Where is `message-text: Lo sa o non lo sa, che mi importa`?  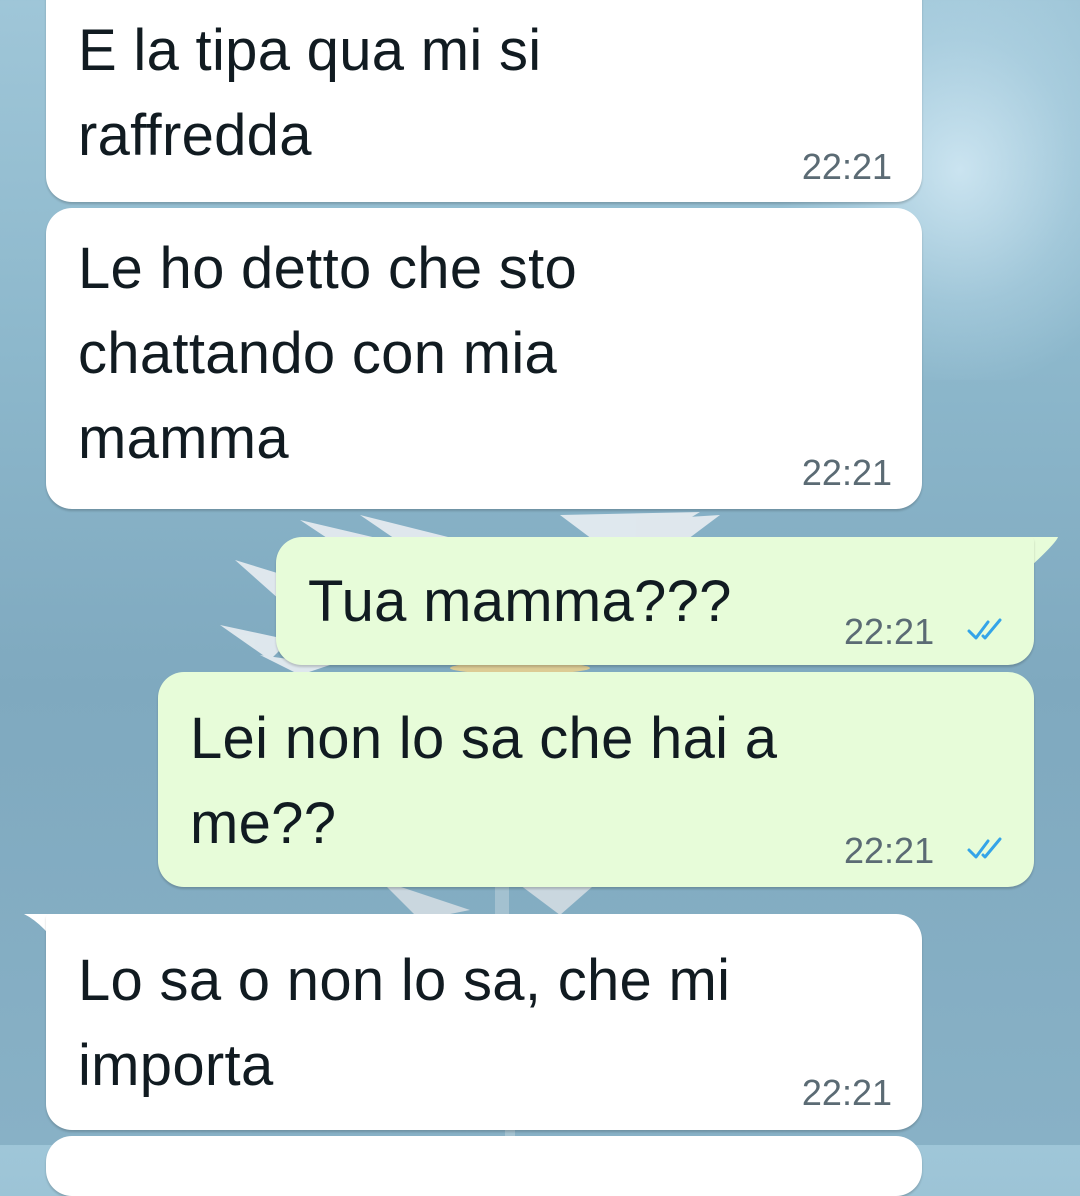
message-text: Lo sa o non lo sa, che mi importa is located at coordinates (404, 1023).